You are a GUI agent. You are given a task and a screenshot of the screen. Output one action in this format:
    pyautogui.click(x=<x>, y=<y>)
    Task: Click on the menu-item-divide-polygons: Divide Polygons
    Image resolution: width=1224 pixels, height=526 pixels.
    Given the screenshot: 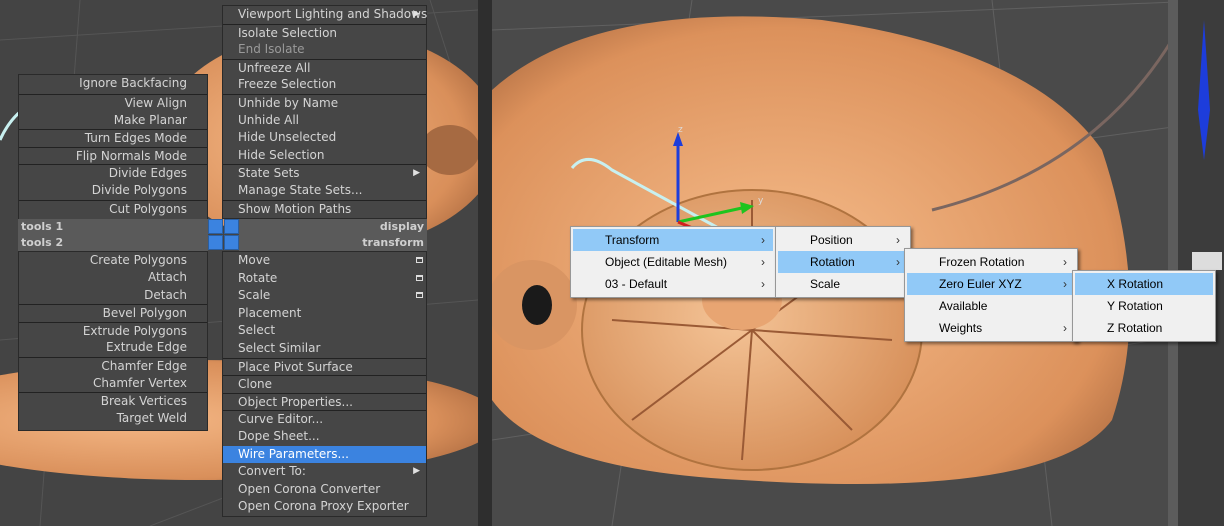 What is the action you would take?
    pyautogui.click(x=113, y=191)
    